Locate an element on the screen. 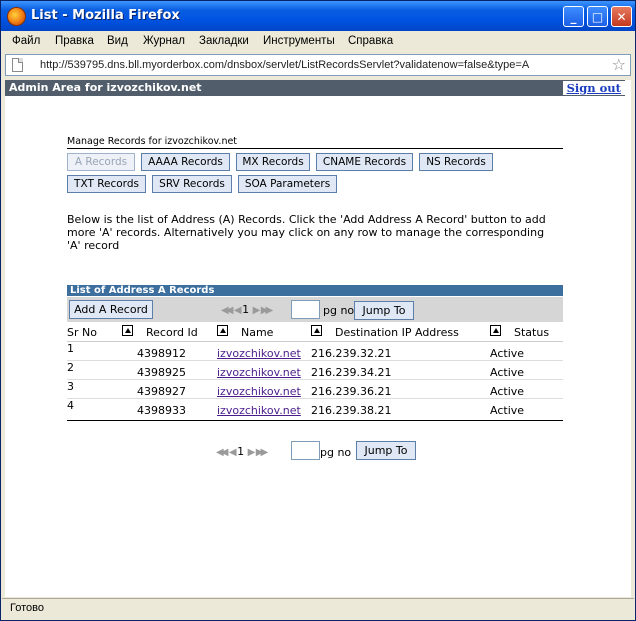 This screenshot has width=636, height=621. col-sr-no: Sr No is located at coordinates (82, 332).